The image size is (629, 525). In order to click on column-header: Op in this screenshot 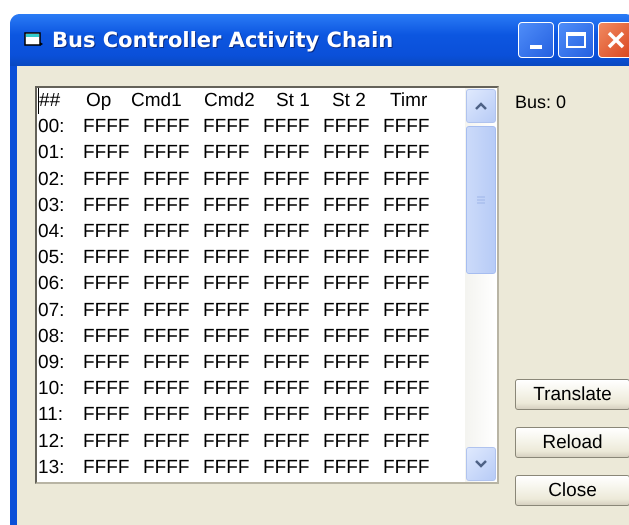, I will do `click(99, 101)`.